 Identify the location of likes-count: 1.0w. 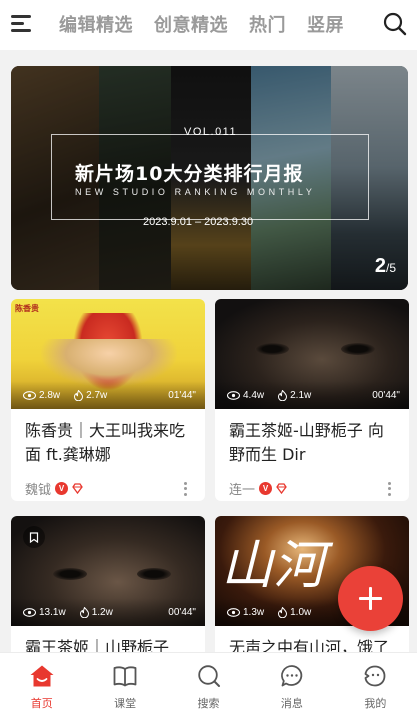
(301, 612).